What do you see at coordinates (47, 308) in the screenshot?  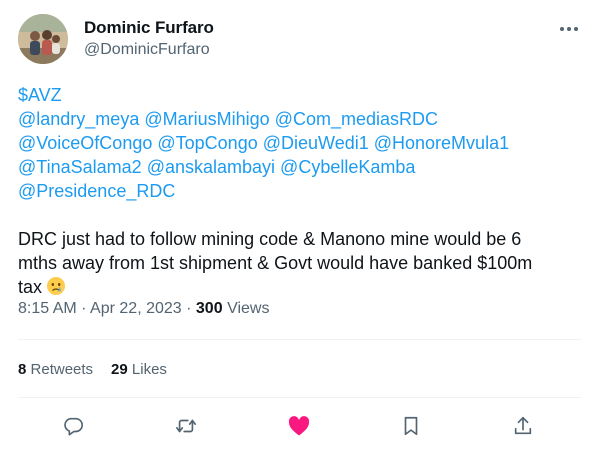 I see `tweet-time: 8:15 AM` at bounding box center [47, 308].